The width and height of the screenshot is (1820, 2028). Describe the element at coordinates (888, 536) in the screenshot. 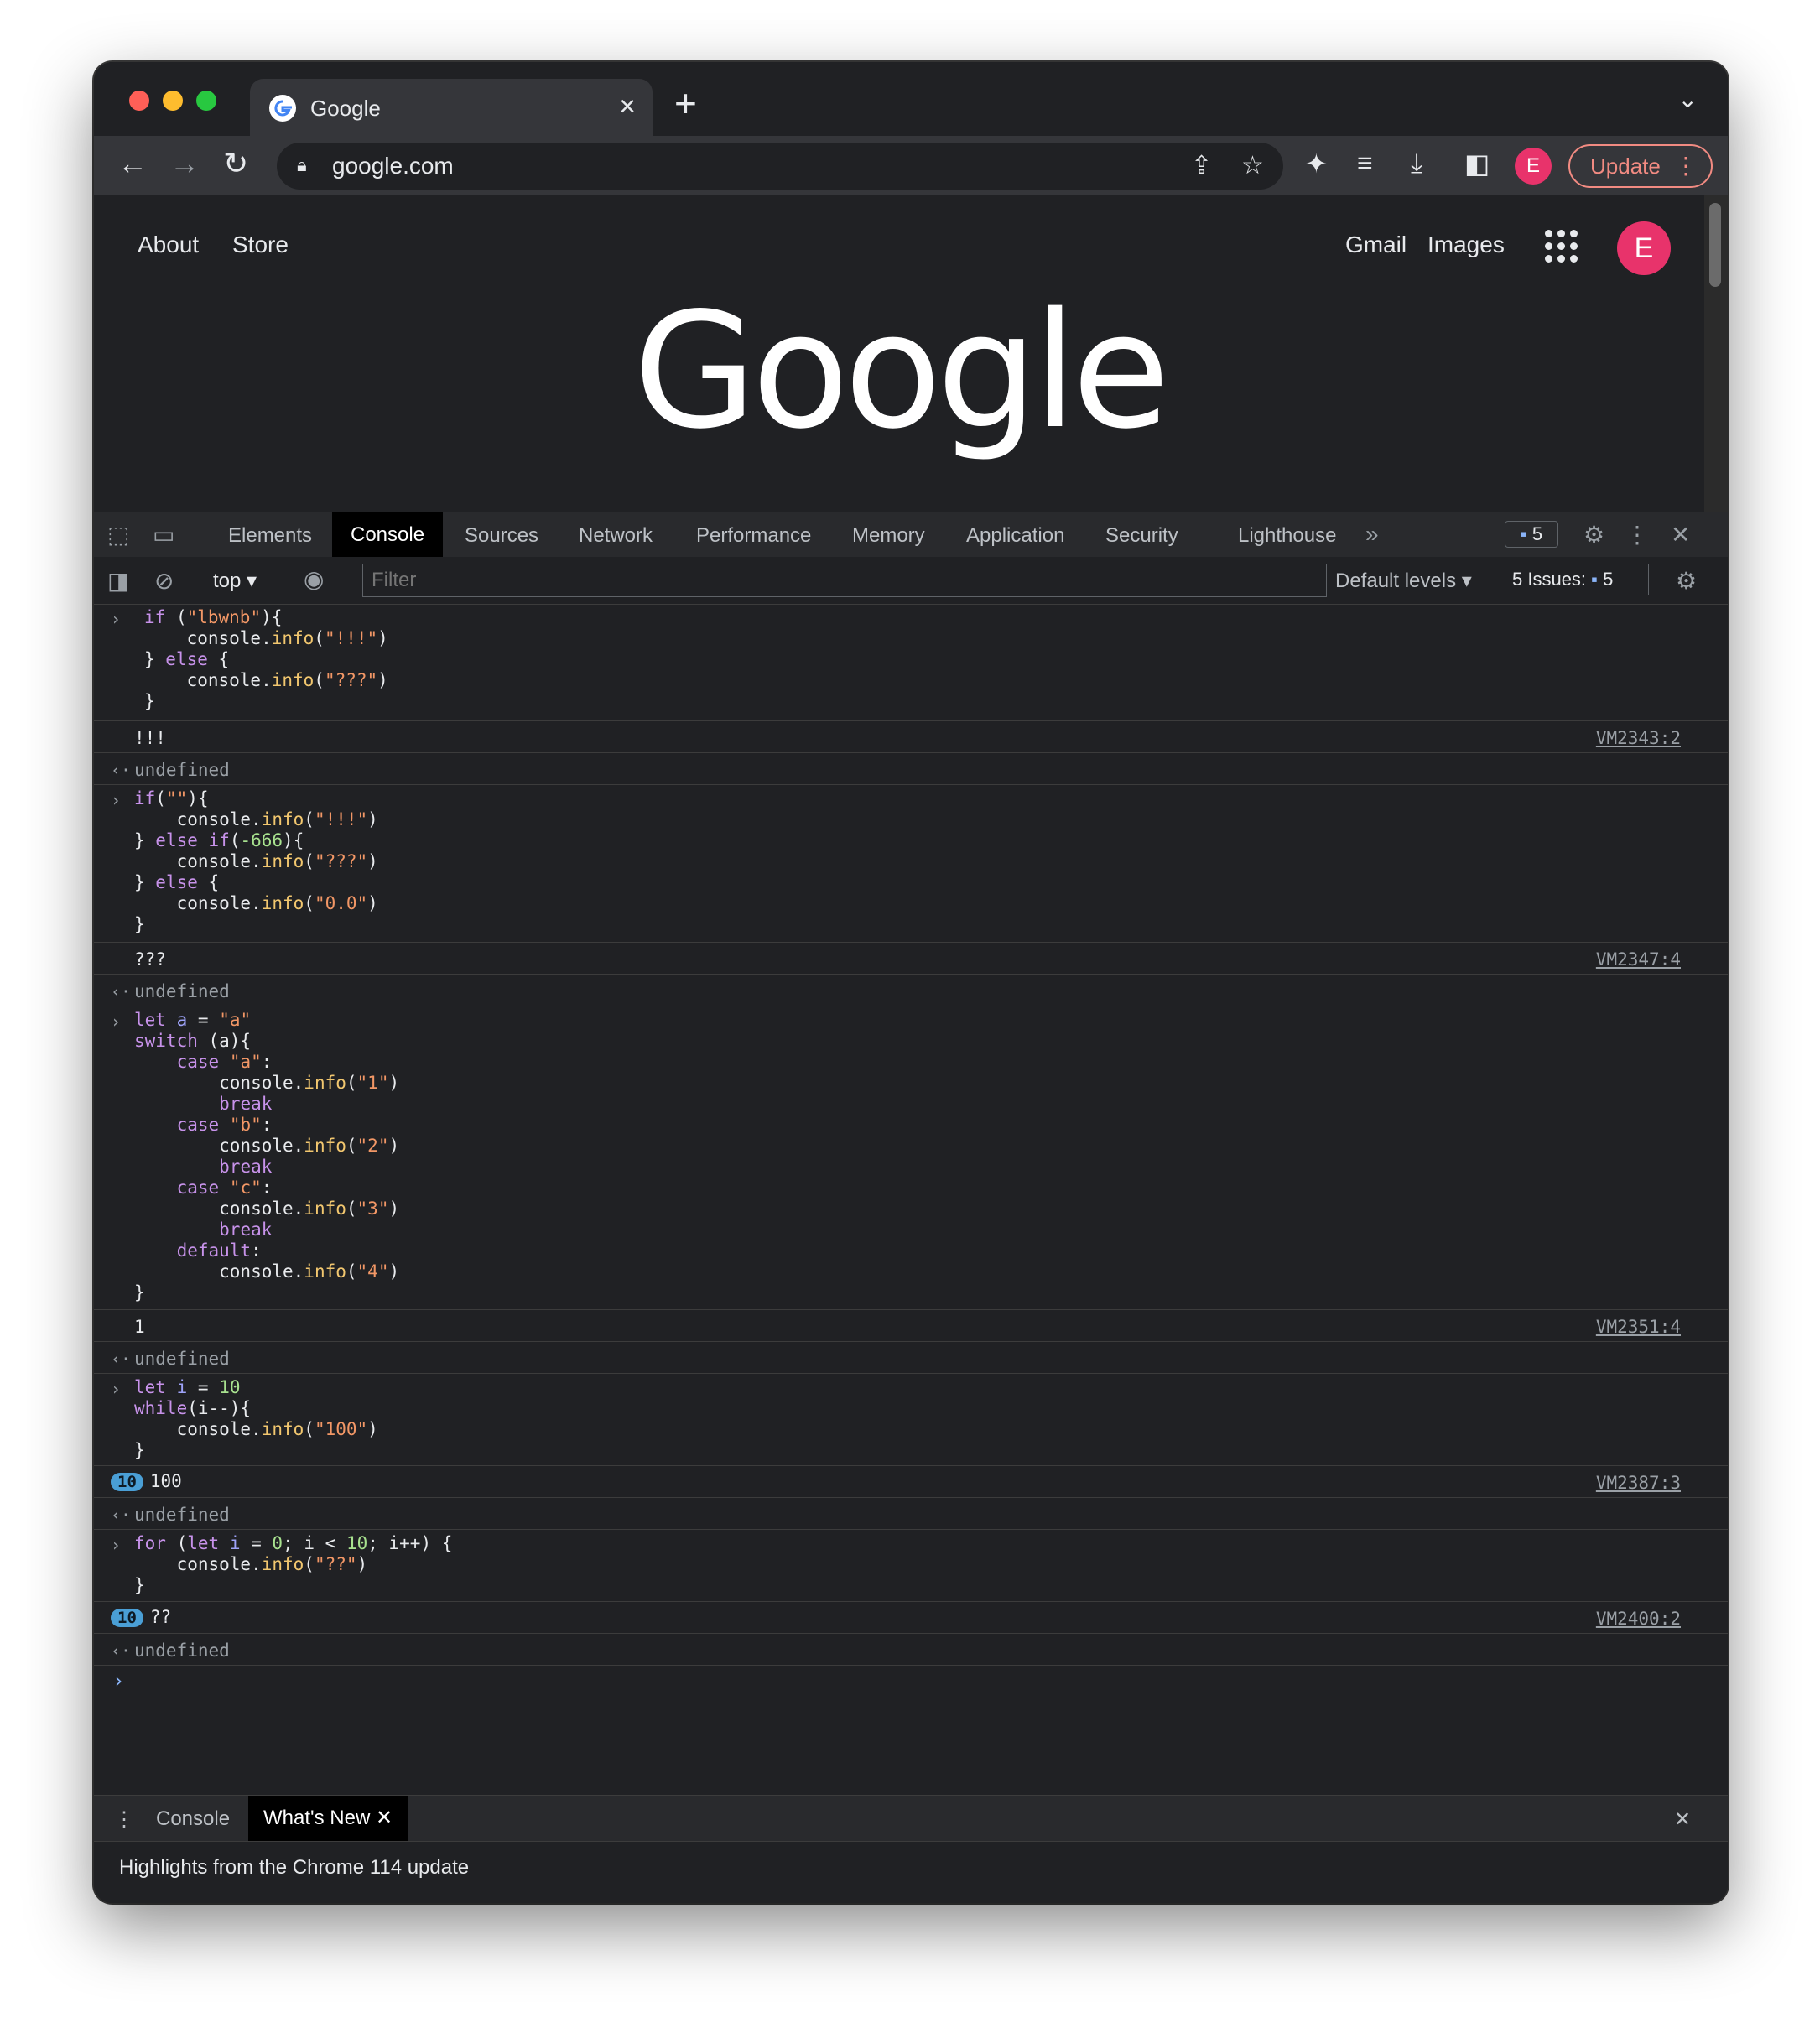

I see `tab-memory: Memory` at that location.